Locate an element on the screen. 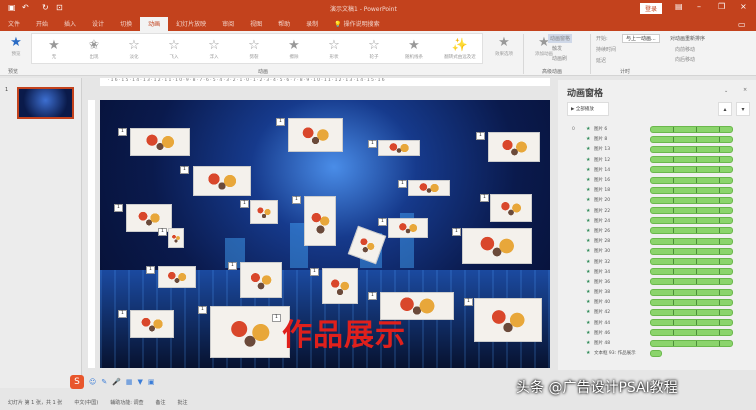  emoji-icon: ☺ is located at coordinates (92, 382).